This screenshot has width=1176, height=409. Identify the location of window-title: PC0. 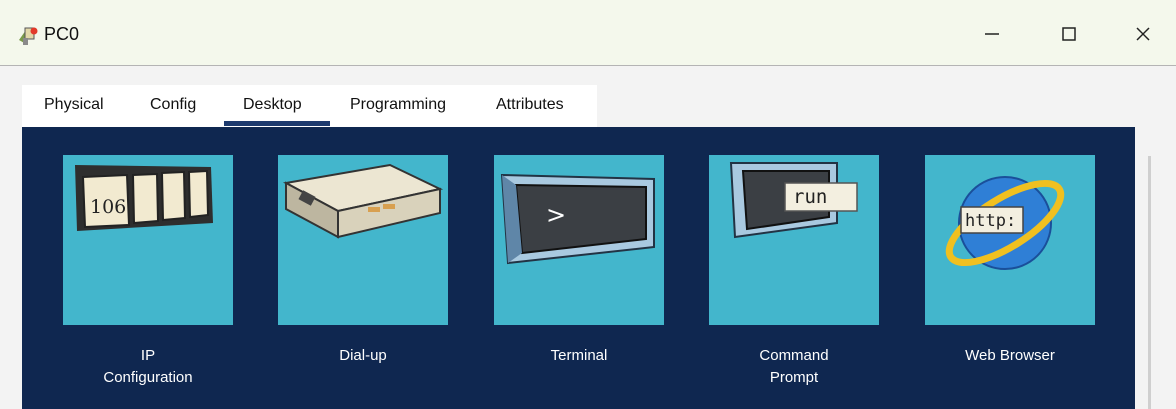
(62, 34).